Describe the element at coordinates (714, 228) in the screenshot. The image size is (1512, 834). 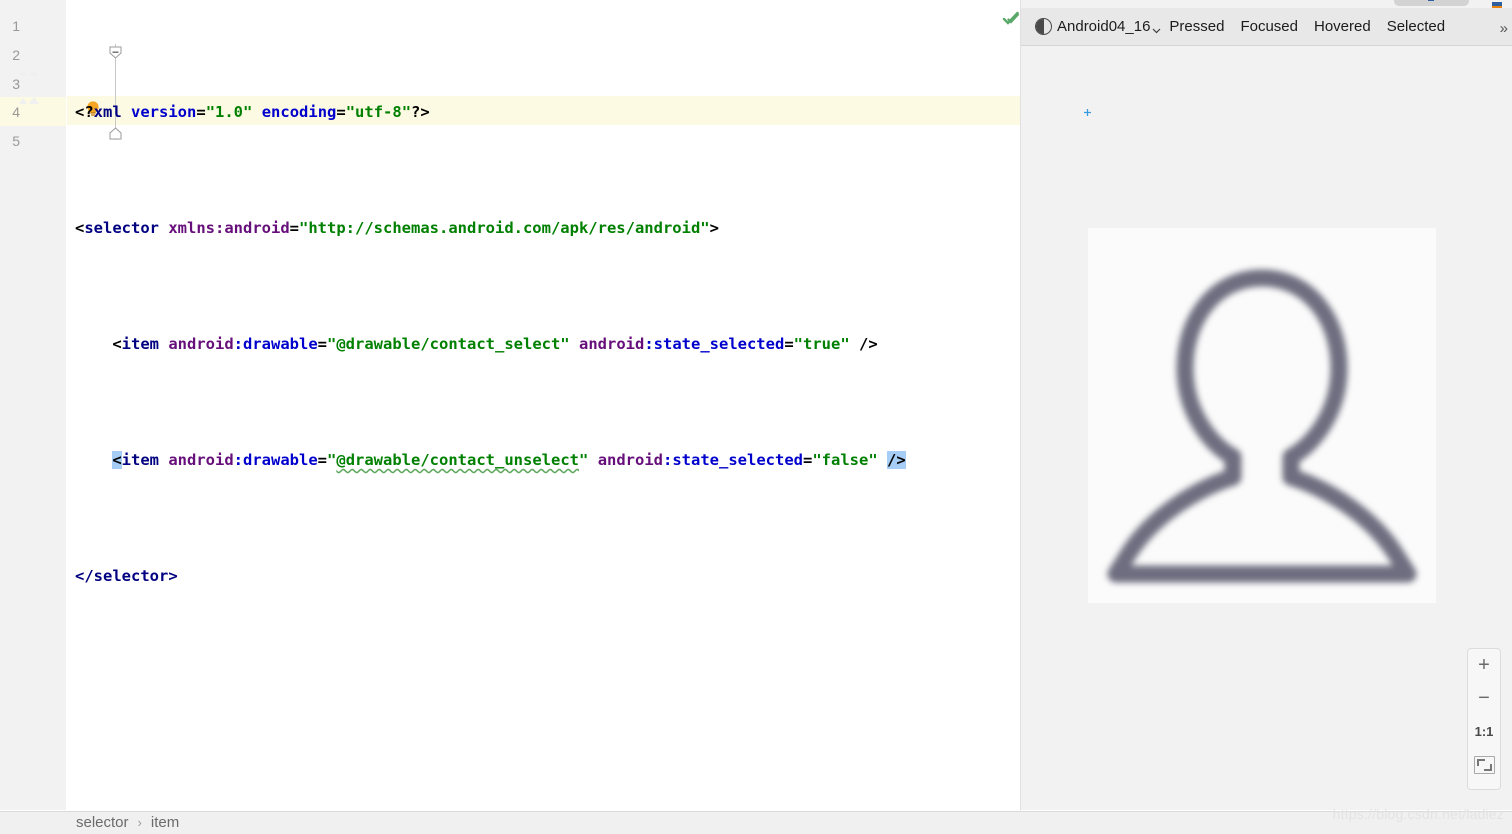
I see `tok-gt: >` at that location.